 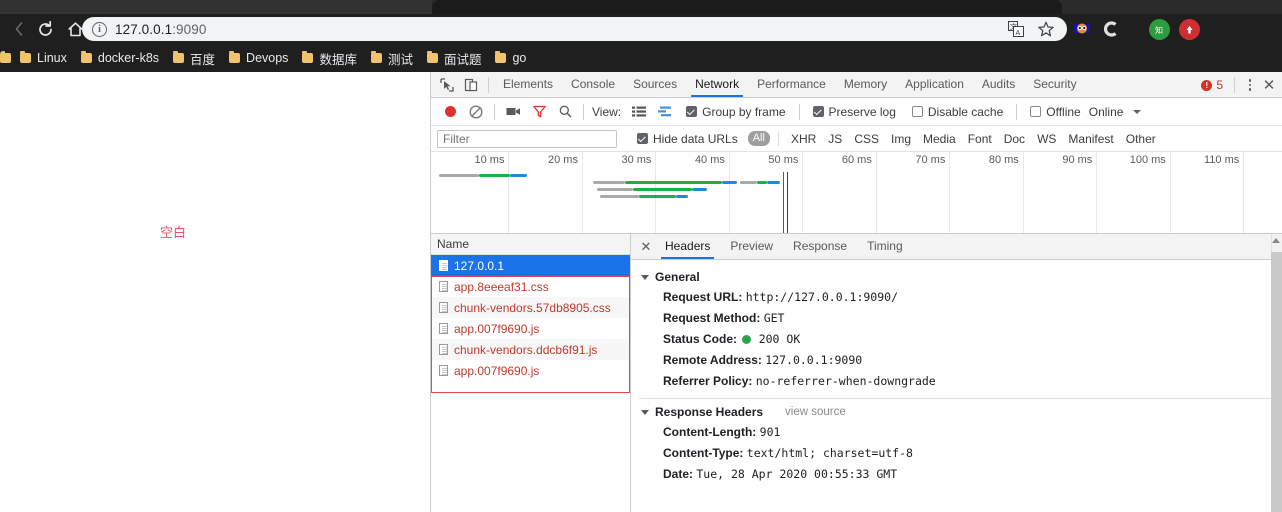 What do you see at coordinates (1031, 29) in the screenshot?
I see `omnibox-actions: 文 A` at bounding box center [1031, 29].